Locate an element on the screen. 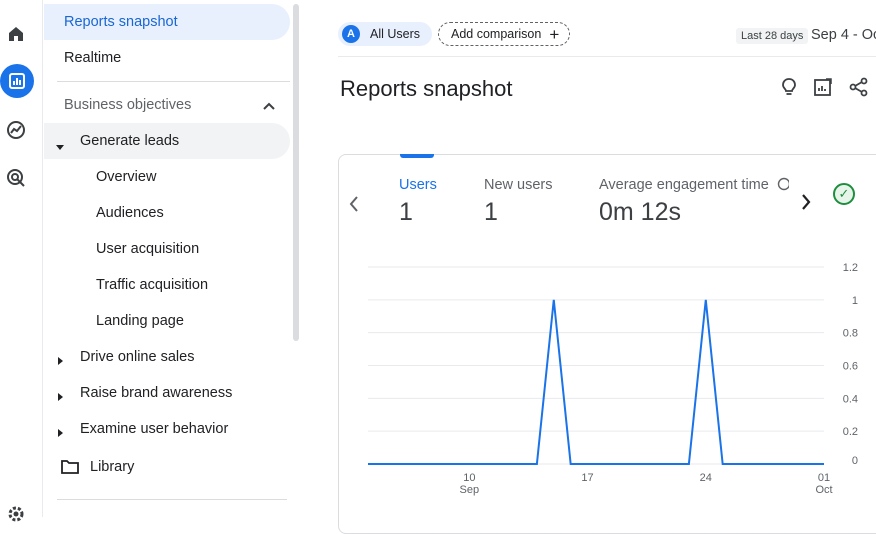  metric-value-new-users: 1 is located at coordinates (491, 212).